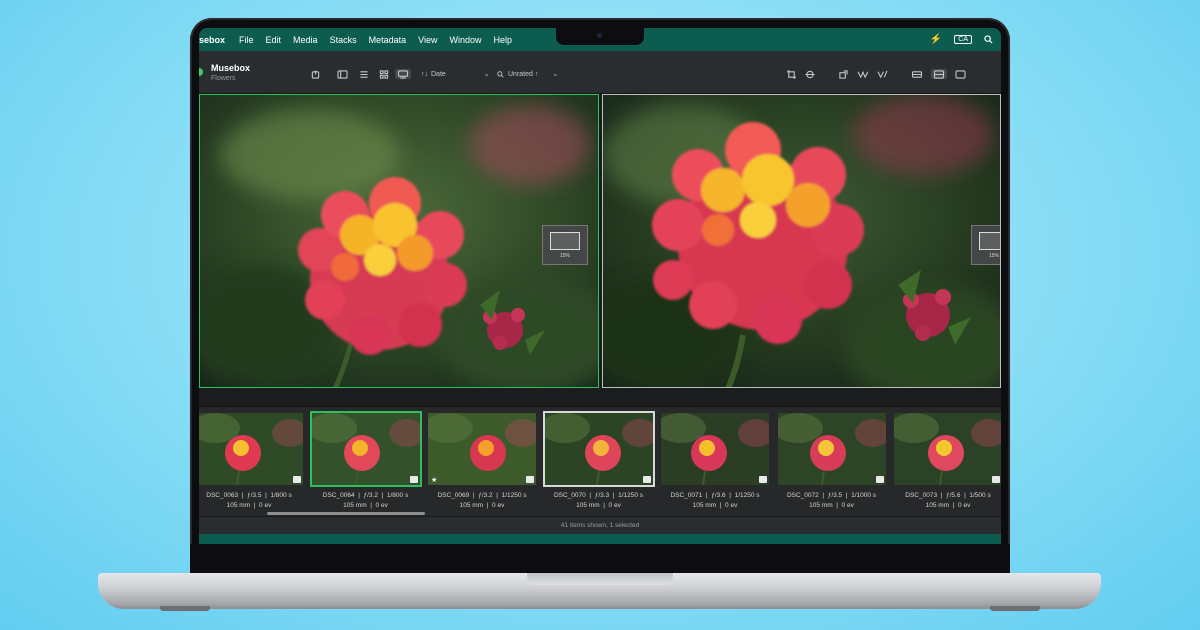 The height and width of the screenshot is (630, 1200). I want to click on thumbnail-caption: DSC_0064 | ƒ/3.2 | 1/800 s 105 mm | 0 ev, so click(365, 500).